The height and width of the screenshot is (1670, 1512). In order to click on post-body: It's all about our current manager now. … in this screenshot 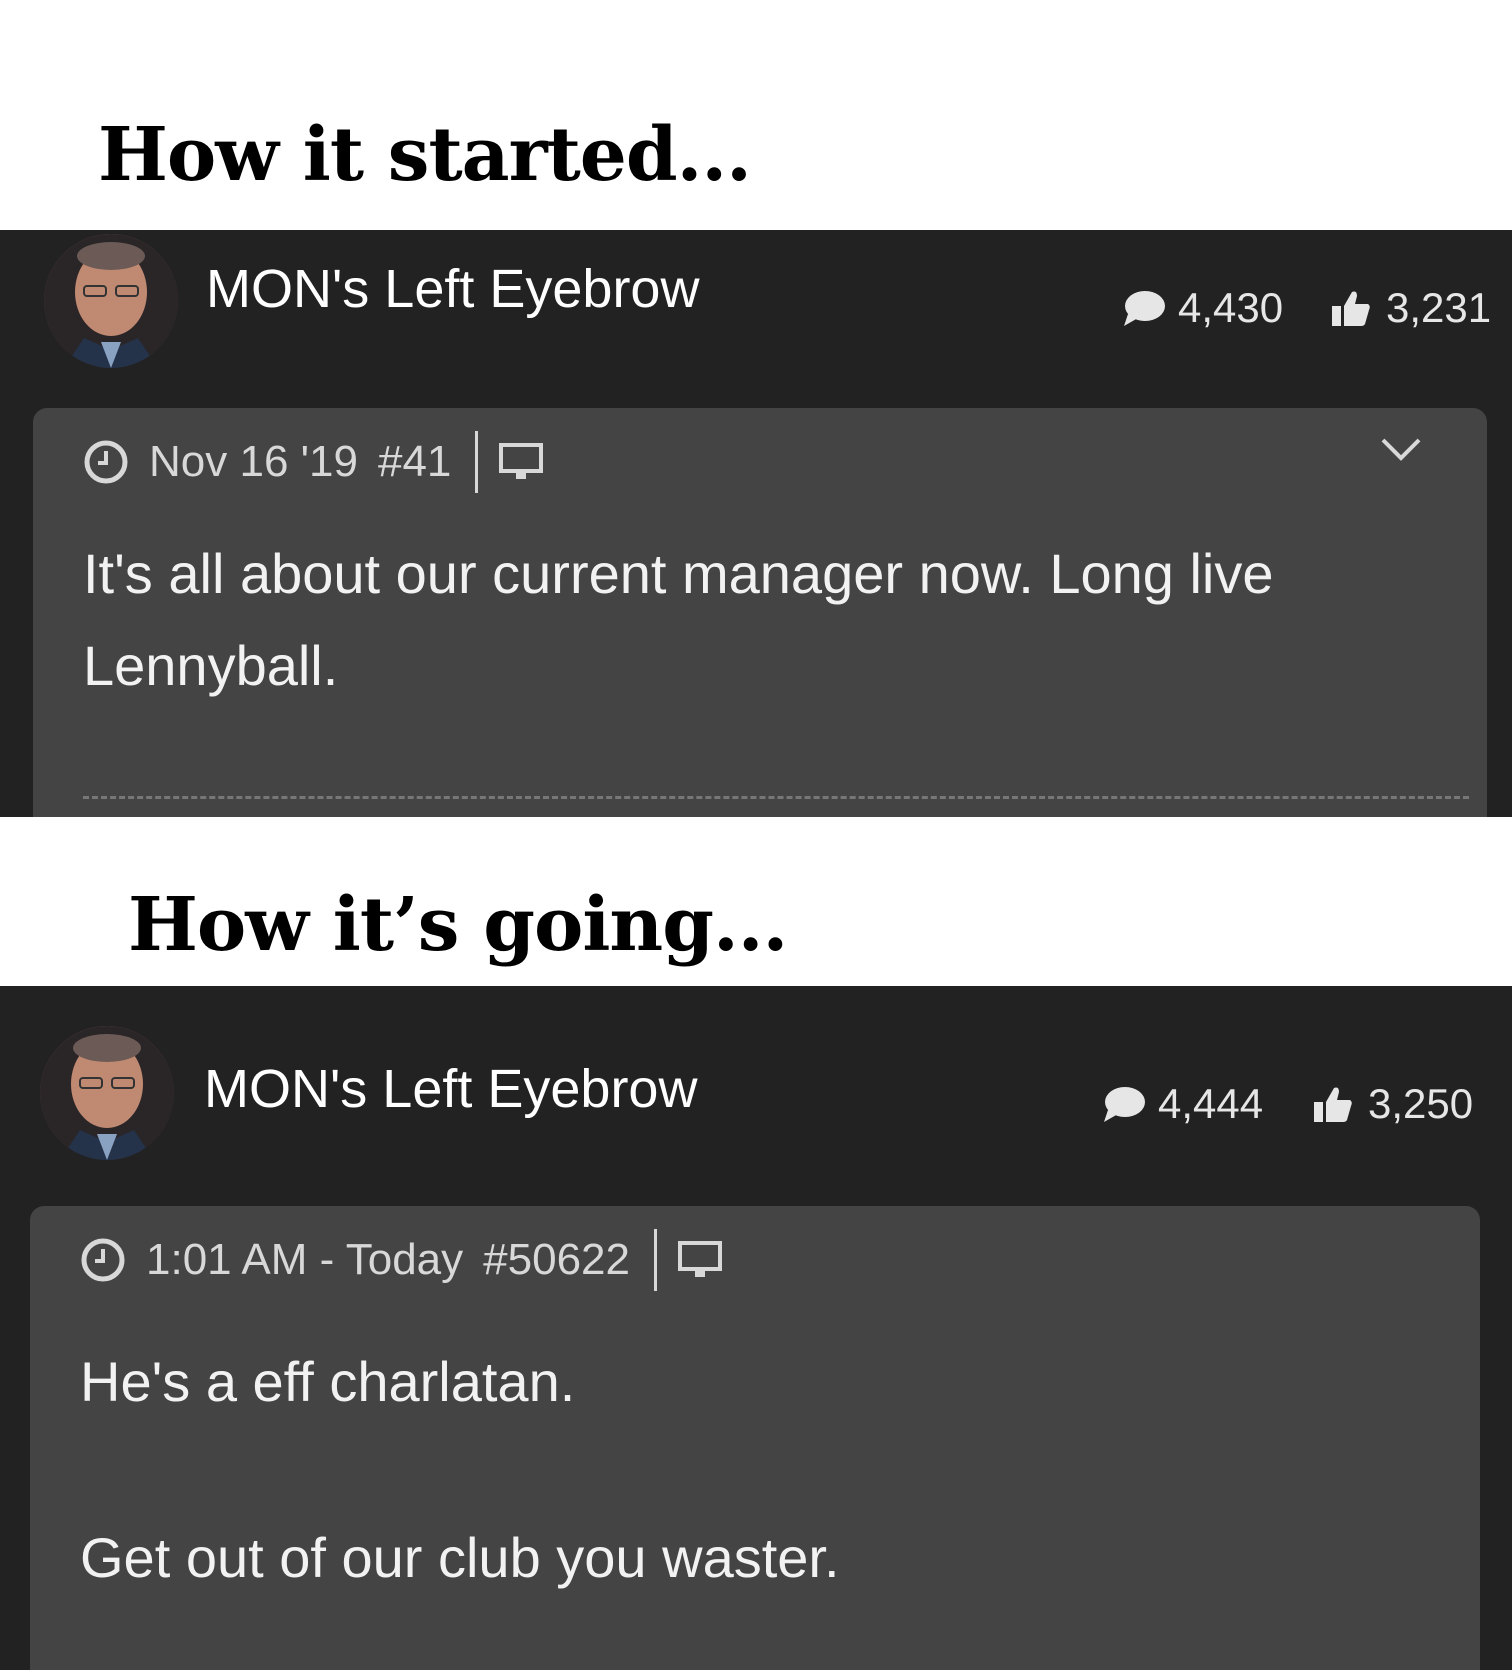, I will do `click(678, 620)`.